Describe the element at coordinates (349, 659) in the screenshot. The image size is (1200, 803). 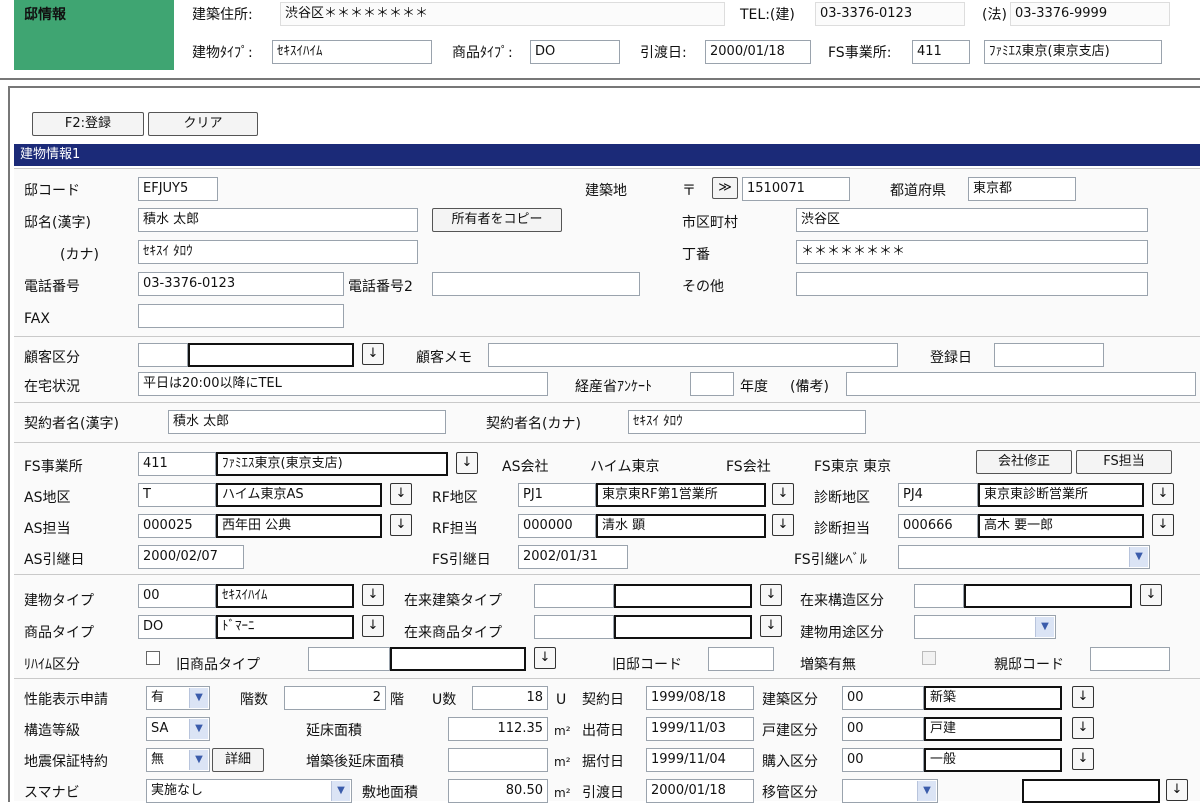
I see `old-product-code` at that location.